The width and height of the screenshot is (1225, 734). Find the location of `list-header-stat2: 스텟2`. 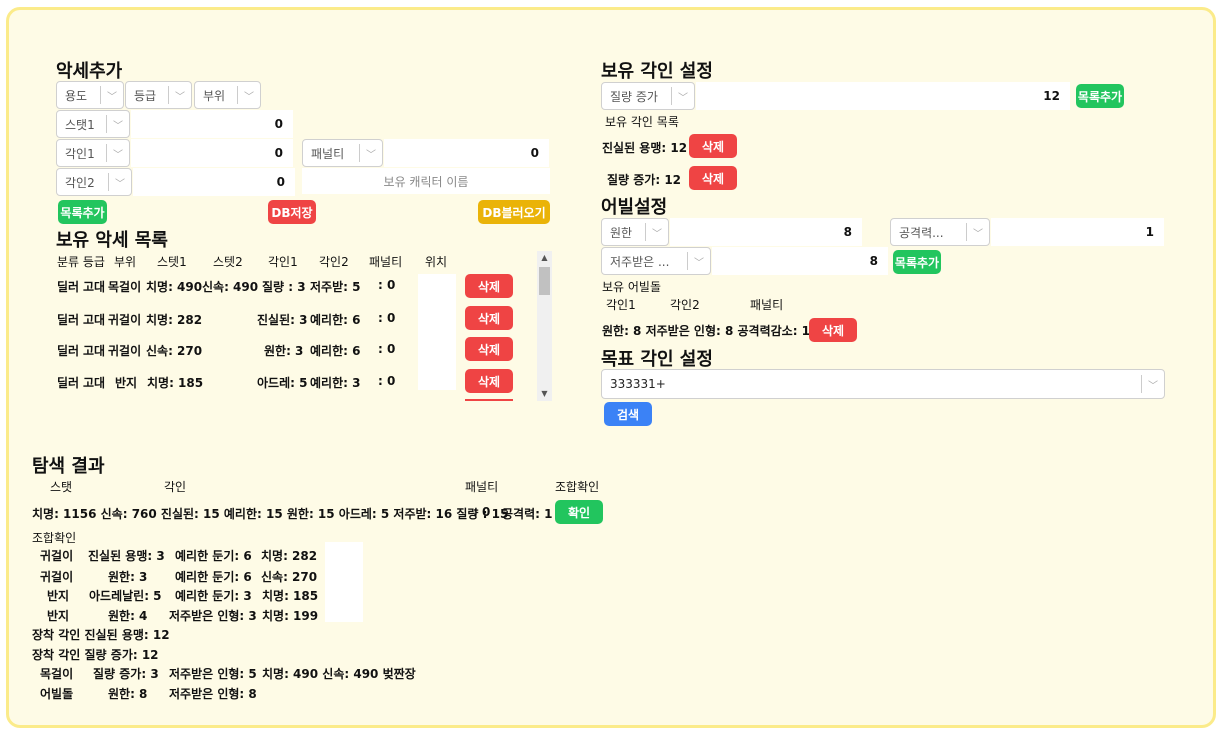

list-header-stat2: 스텟2 is located at coordinates (228, 262).